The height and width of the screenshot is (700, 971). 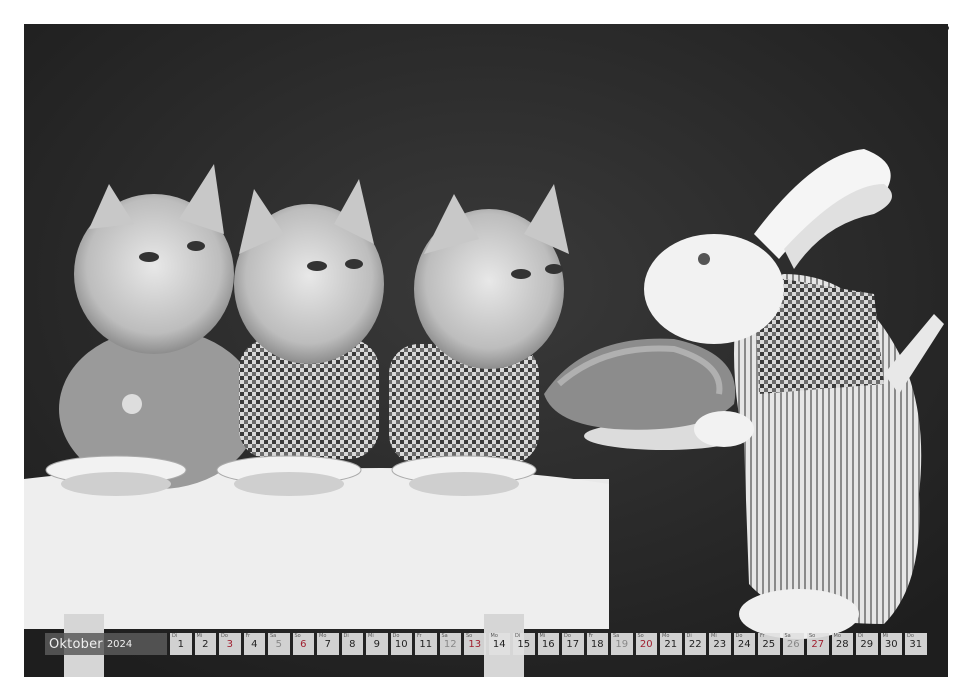 I want to click on day-cell: Di 8, so click(x=352, y=644).